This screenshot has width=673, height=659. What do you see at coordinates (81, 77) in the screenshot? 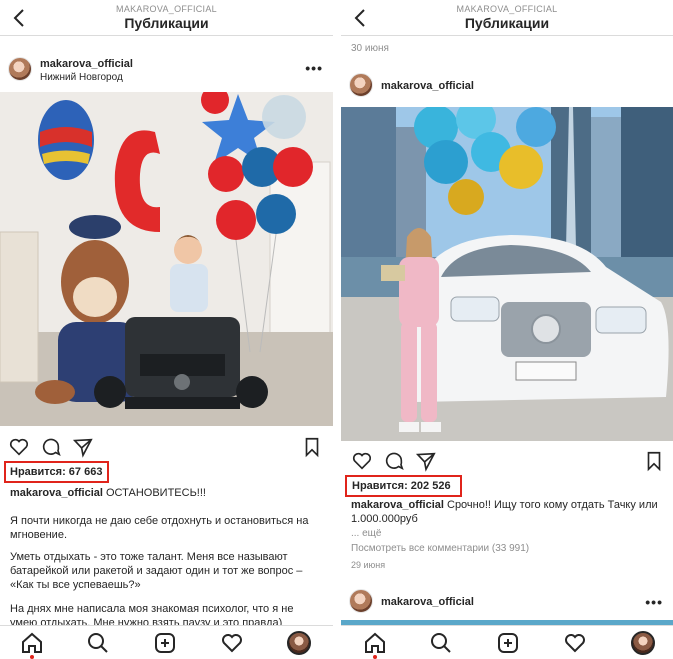
I see `post-location: Нижний Новгород` at bounding box center [81, 77].